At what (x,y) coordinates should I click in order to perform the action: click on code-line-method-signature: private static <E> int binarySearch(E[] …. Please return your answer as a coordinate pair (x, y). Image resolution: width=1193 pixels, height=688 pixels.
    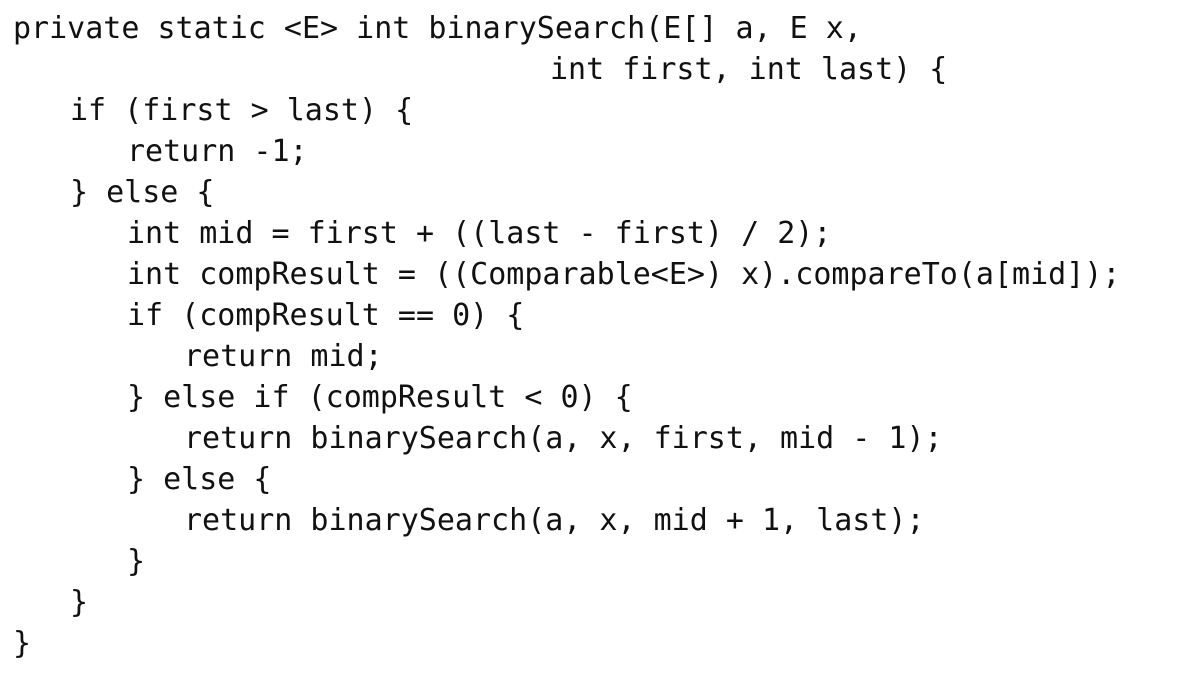
    Looking at the image, I should click on (437, 28).